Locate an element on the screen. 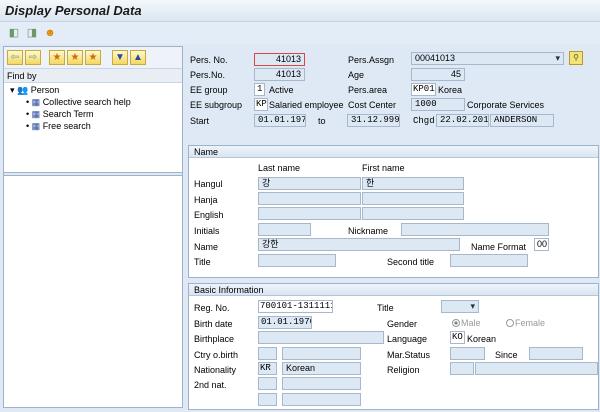 The width and height of the screenshot is (600, 412). object-manager-toolbar: ⇦ ⇨ ★ ★ ★ ▼ ▲ is located at coordinates (93, 58).